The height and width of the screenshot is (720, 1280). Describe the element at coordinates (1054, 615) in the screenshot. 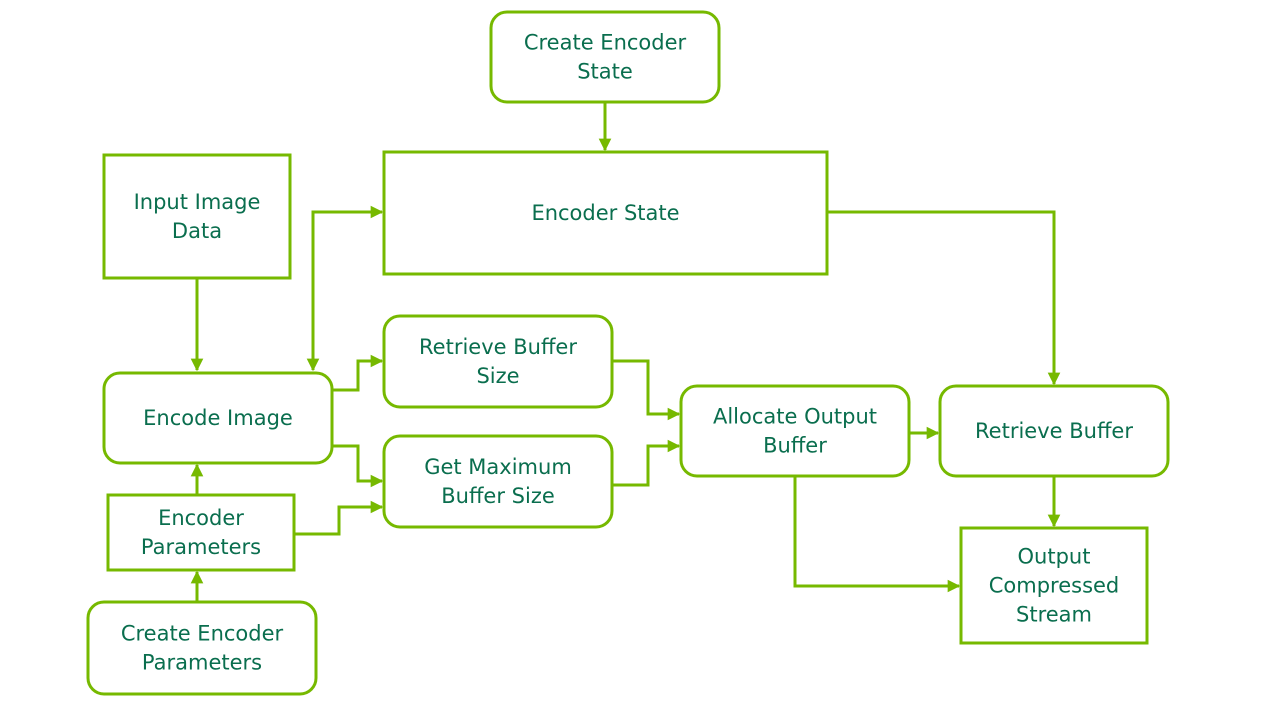

I see `node-label: Stream` at that location.